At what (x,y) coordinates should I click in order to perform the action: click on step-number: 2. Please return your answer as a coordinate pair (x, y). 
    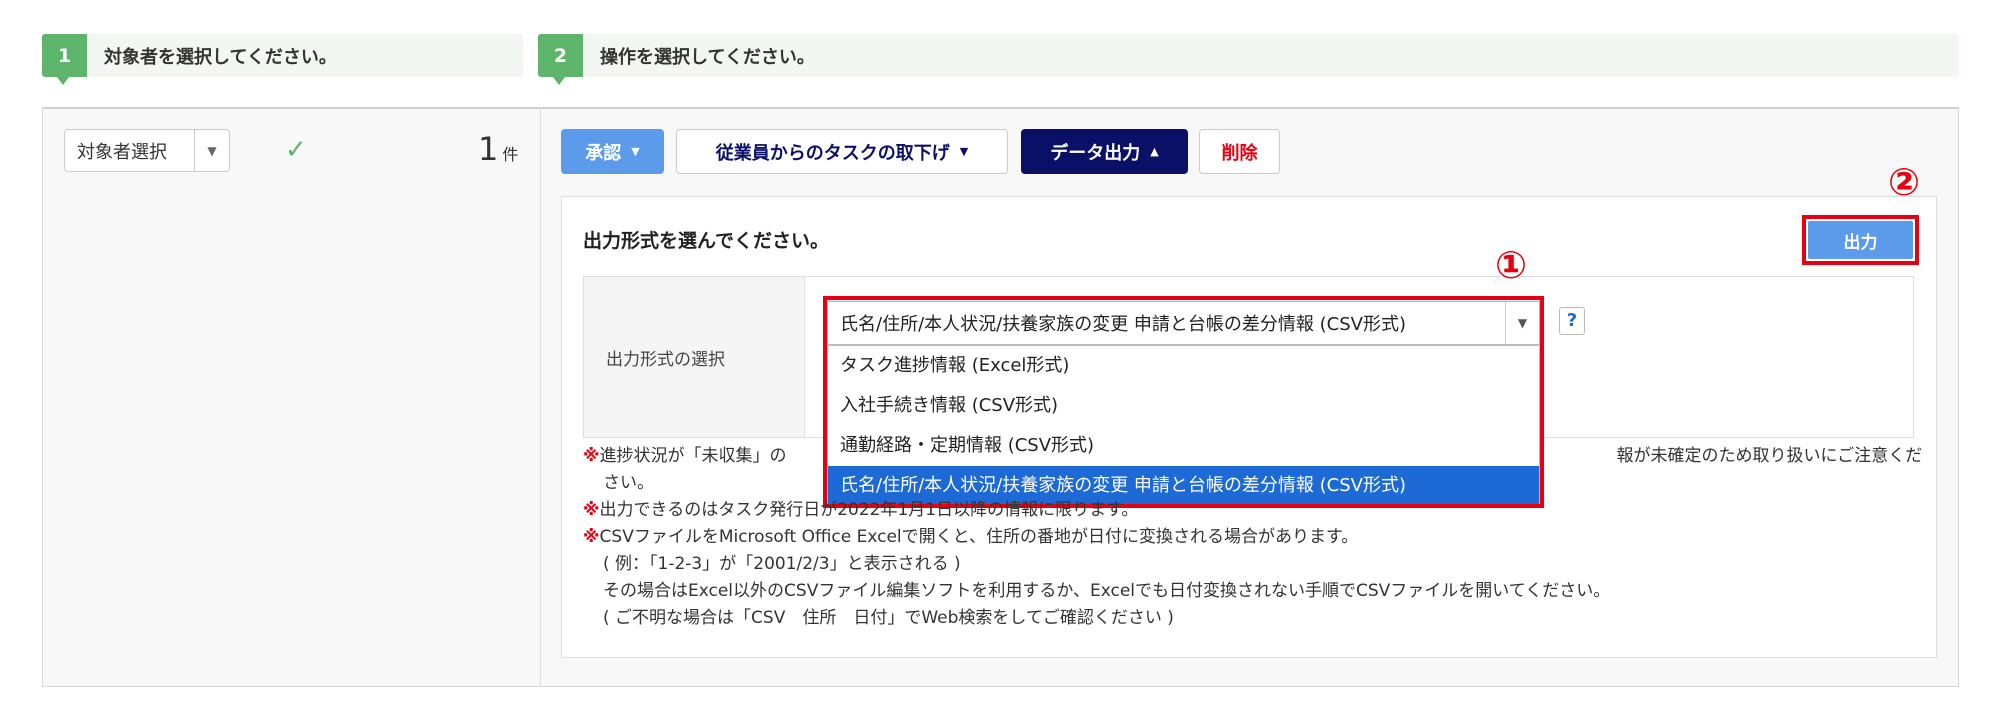
    Looking at the image, I should click on (560, 59).